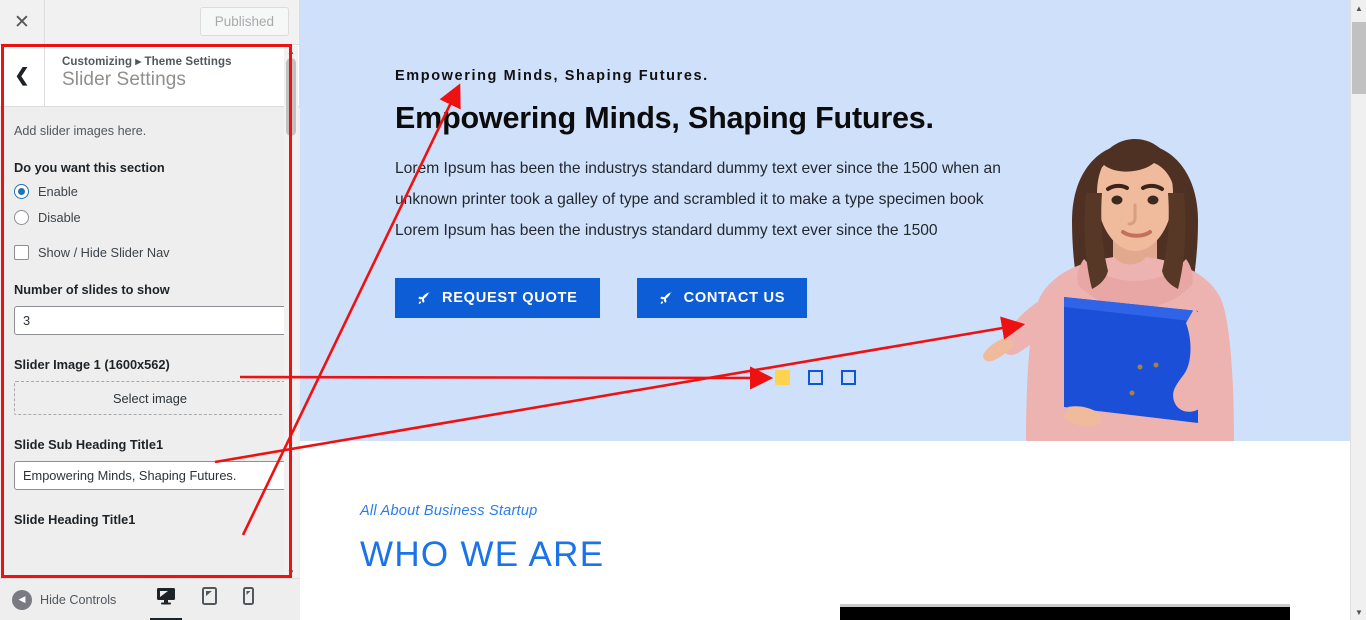  What do you see at coordinates (449, 511) in the screenshot?
I see `about-subtitle: All About Business Startup` at bounding box center [449, 511].